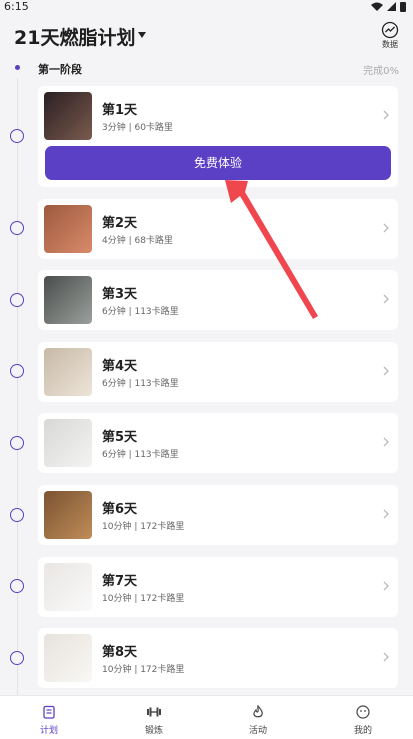  I want to click on tab-plan-label: 计划, so click(48, 731).